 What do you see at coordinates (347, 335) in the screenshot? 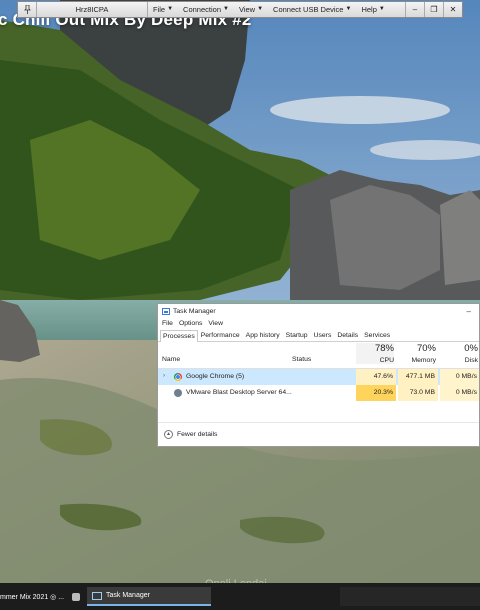
I see `tab-details: Details` at bounding box center [347, 335].